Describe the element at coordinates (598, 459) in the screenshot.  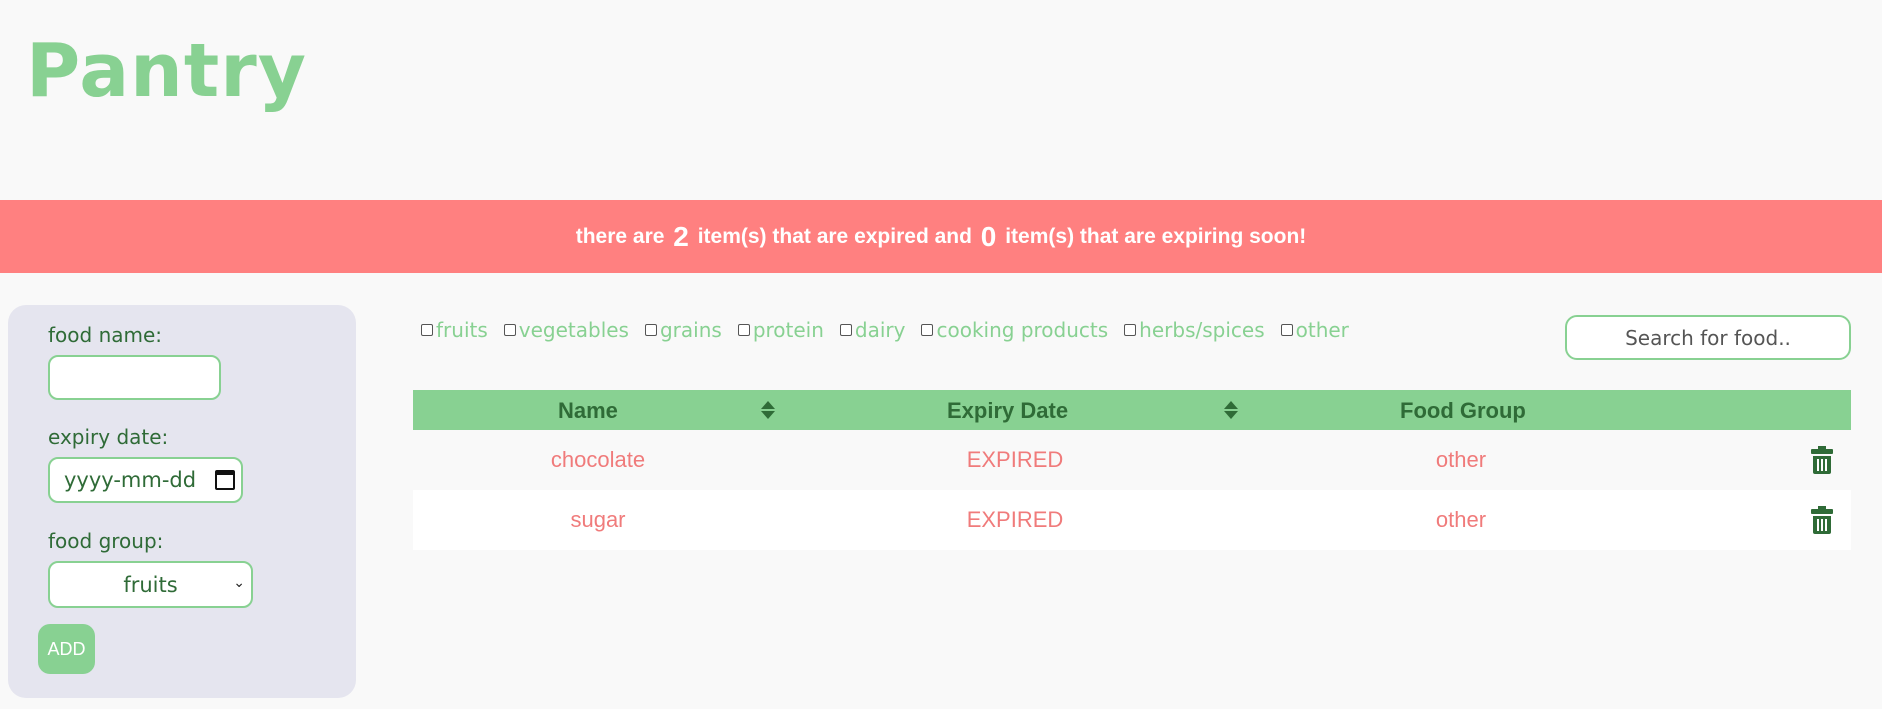
I see `cell-name: chocolate` at that location.